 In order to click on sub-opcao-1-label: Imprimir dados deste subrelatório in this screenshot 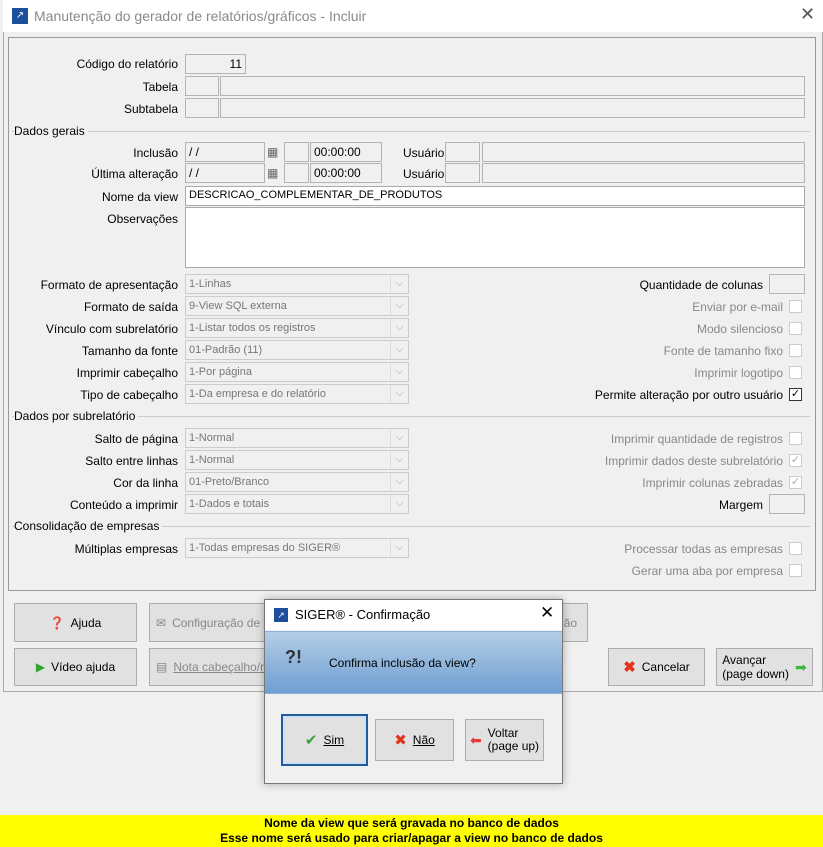, I will do `click(693, 461)`.